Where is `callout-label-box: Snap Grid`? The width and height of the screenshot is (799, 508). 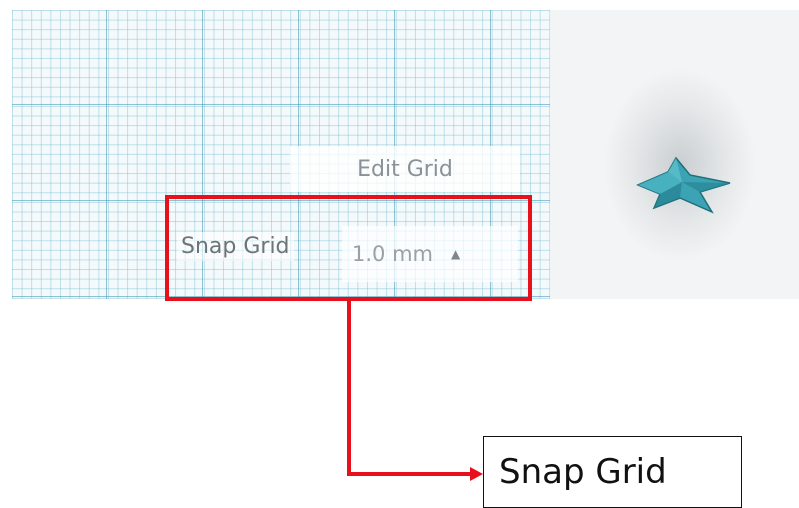 callout-label-box: Snap Grid is located at coordinates (612, 472).